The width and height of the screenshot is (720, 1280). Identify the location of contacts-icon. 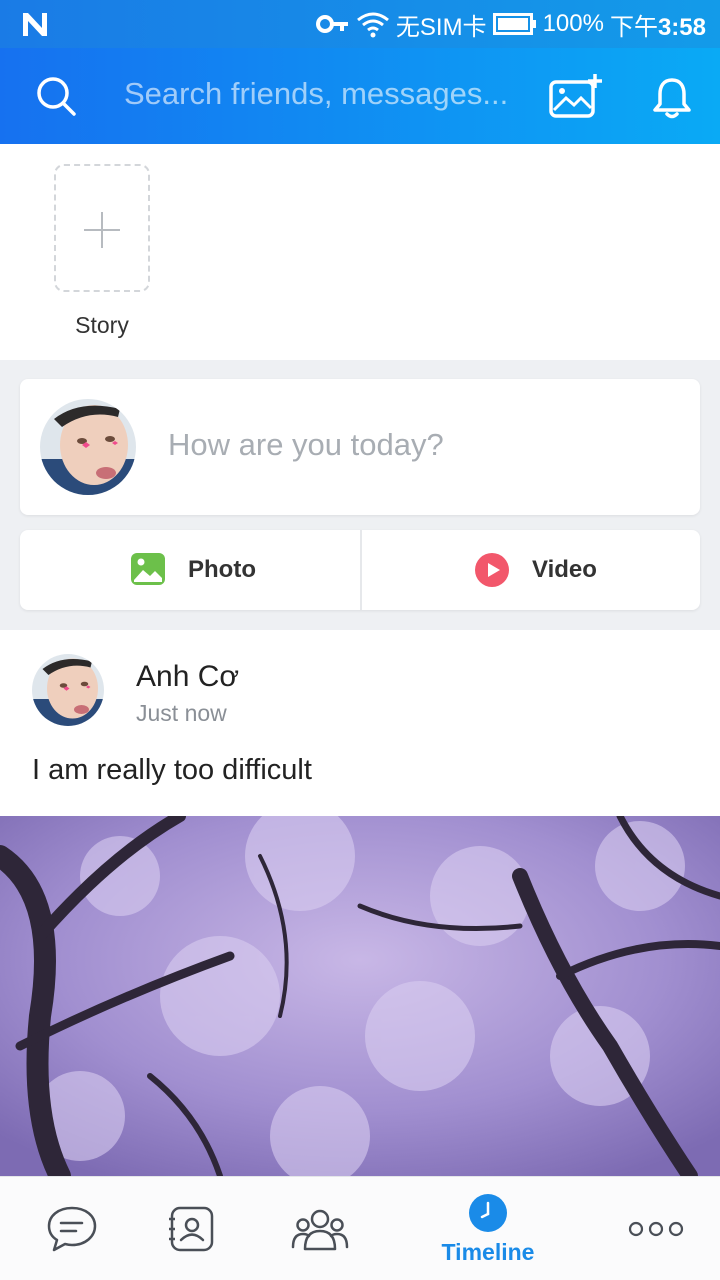
(191, 1229).